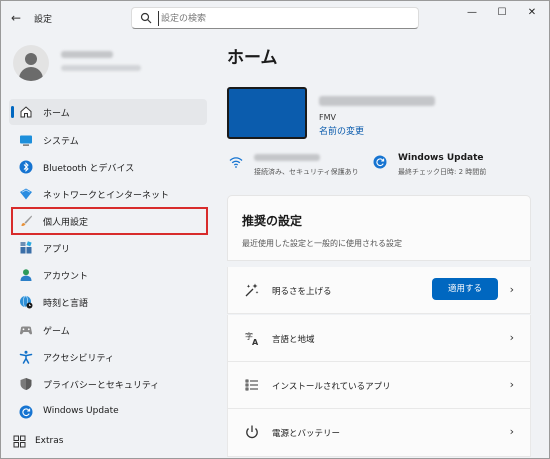 The height and width of the screenshot is (459, 550). Describe the element at coordinates (108, 275) in the screenshot. I see `sidebar-item-accounts: アカウント` at that location.